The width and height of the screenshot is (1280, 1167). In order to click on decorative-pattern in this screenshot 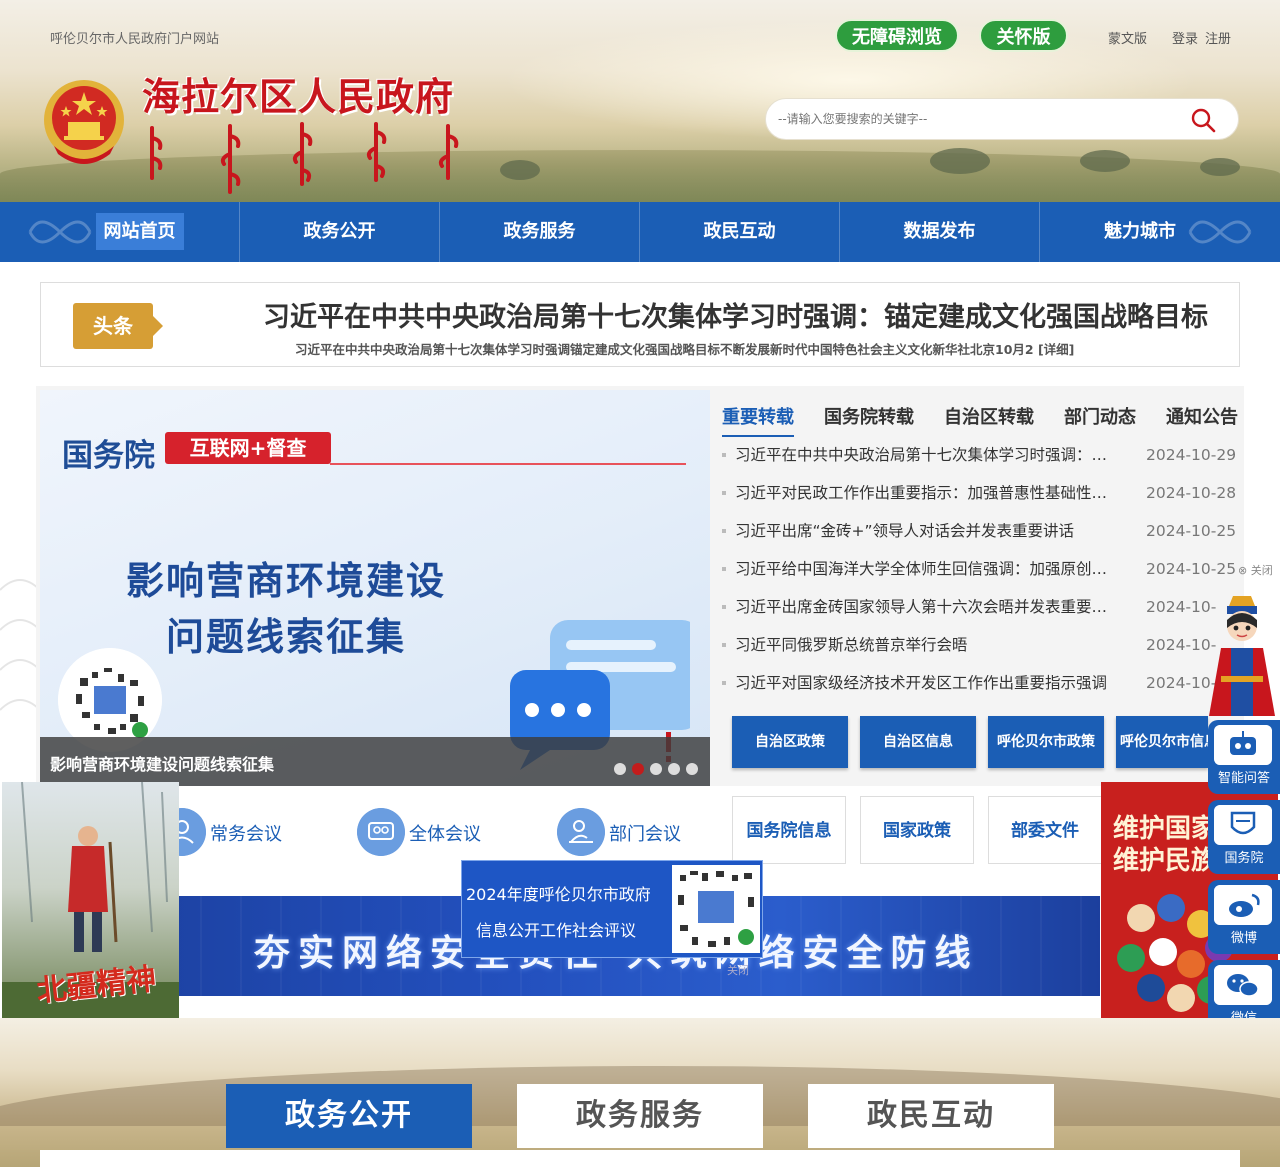, I will do `click(20, 645)`.